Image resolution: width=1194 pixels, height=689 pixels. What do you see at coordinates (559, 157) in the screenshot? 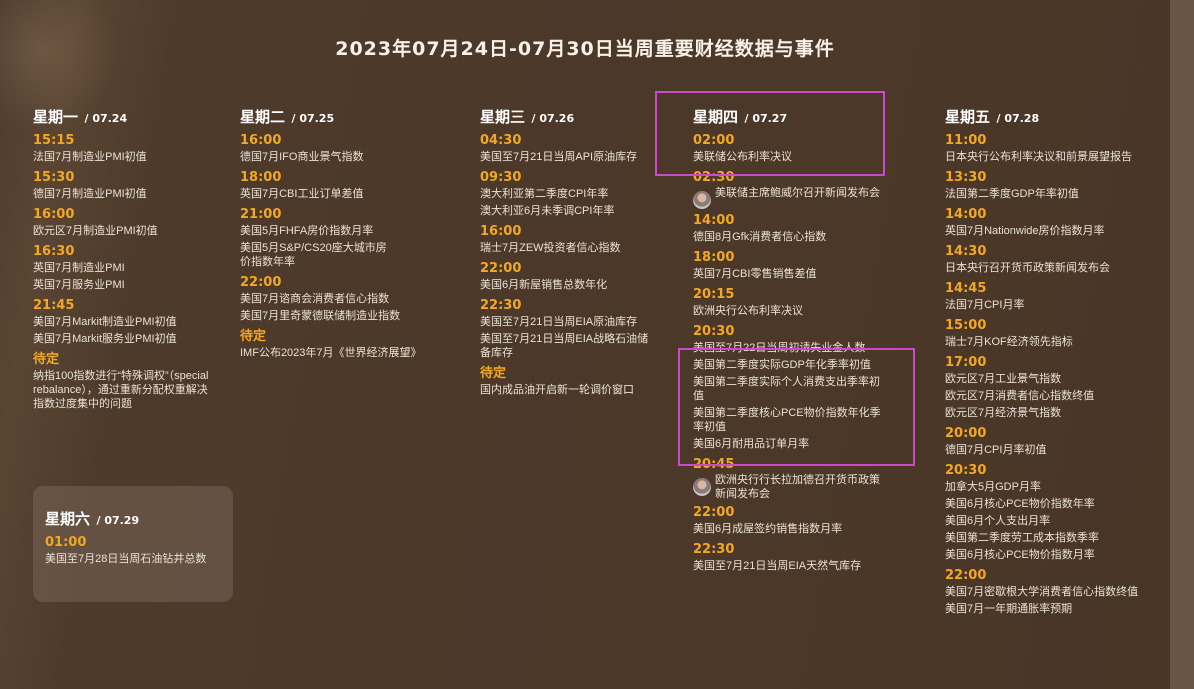
I see `event-item: 美国至7月21日当周API原油库存` at bounding box center [559, 157].